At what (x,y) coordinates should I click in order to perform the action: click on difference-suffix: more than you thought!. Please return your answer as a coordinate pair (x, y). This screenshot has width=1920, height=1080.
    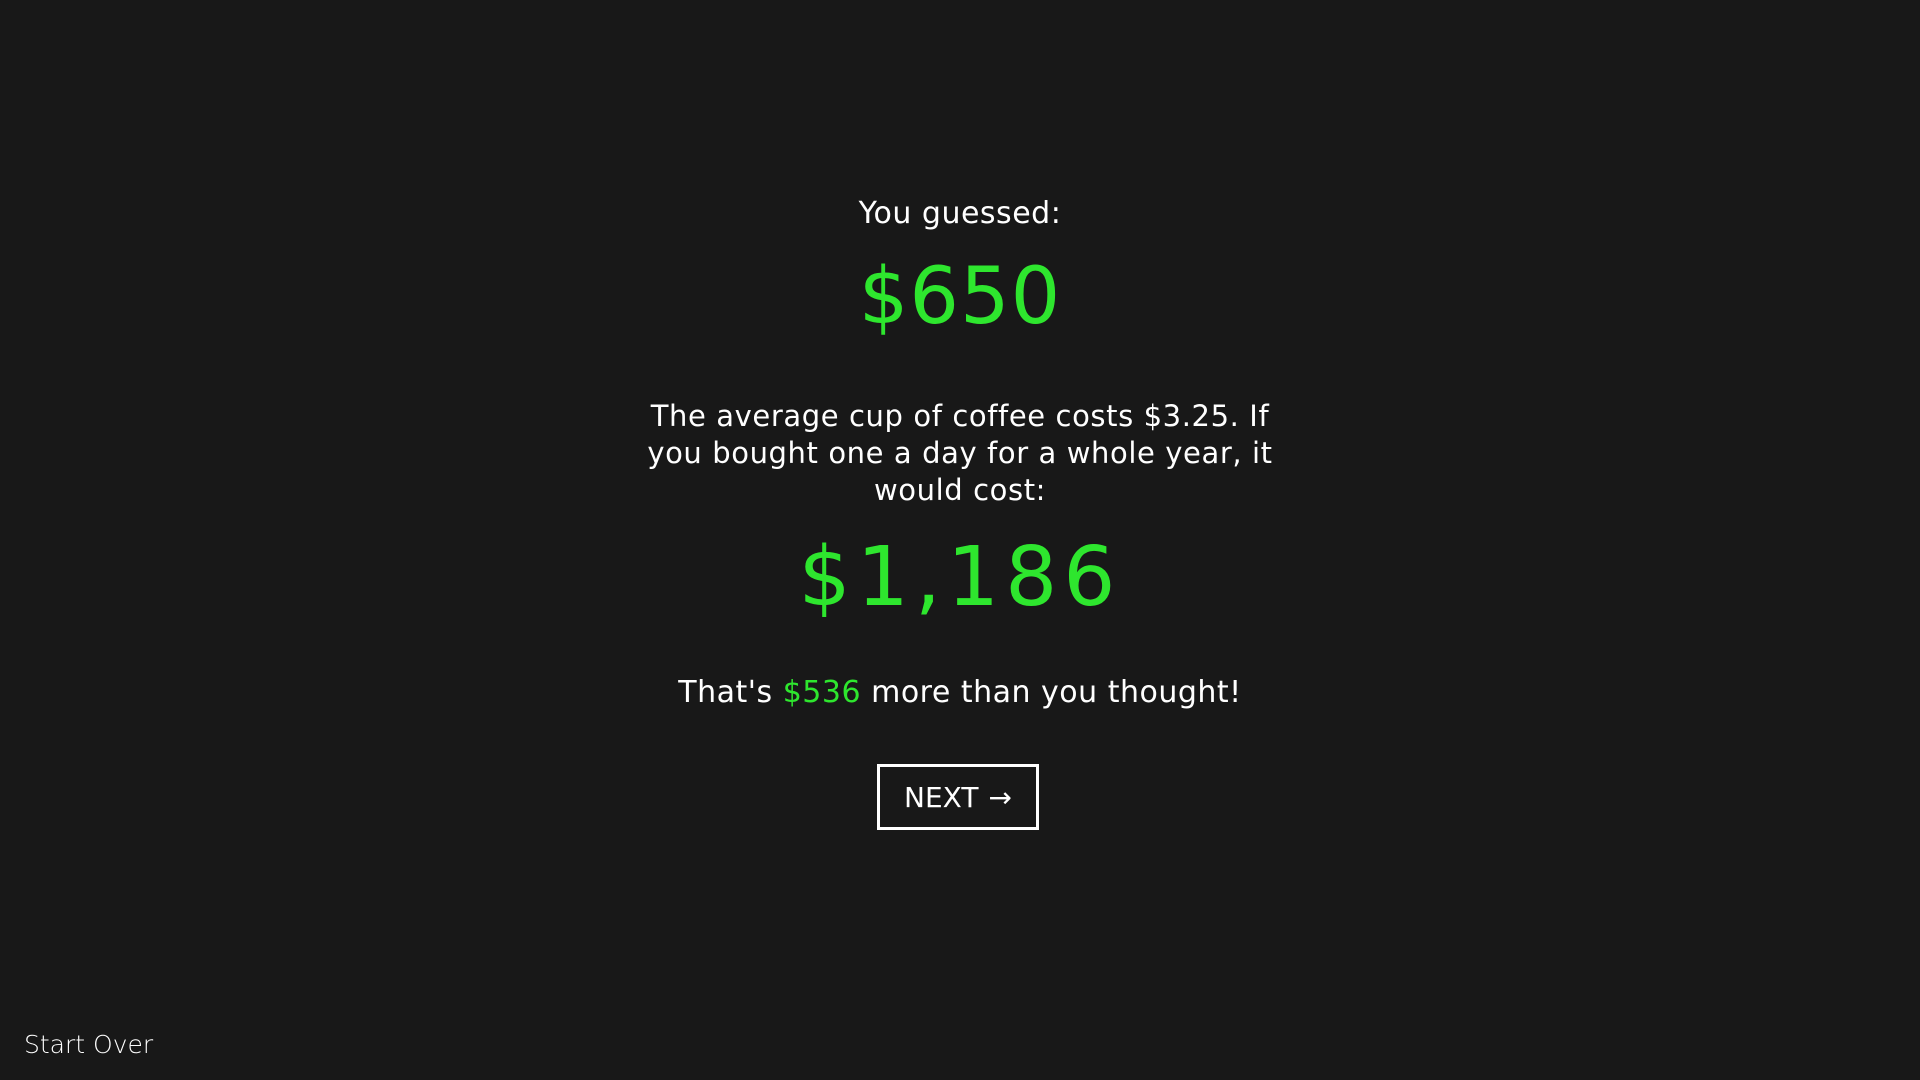
    Looking at the image, I should click on (1051, 692).